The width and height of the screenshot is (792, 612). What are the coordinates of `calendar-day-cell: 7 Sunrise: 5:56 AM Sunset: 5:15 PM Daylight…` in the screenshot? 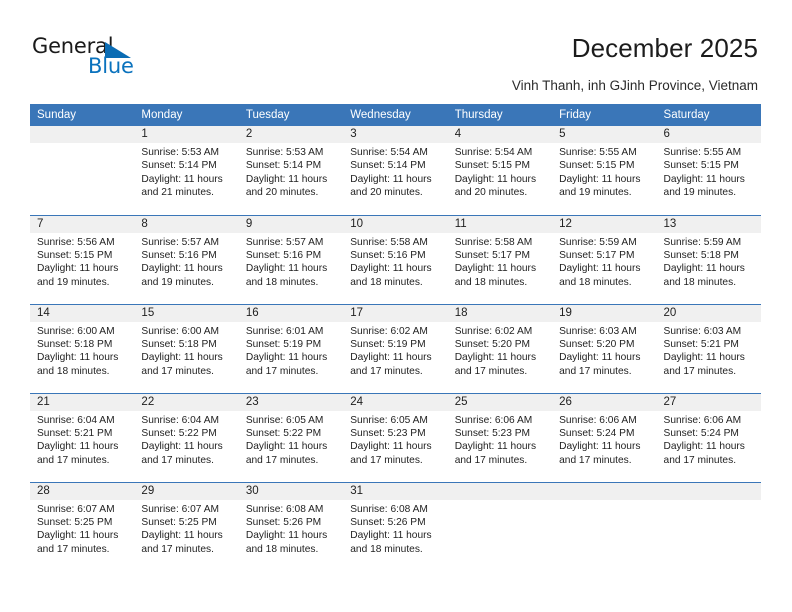 It's located at (82, 259).